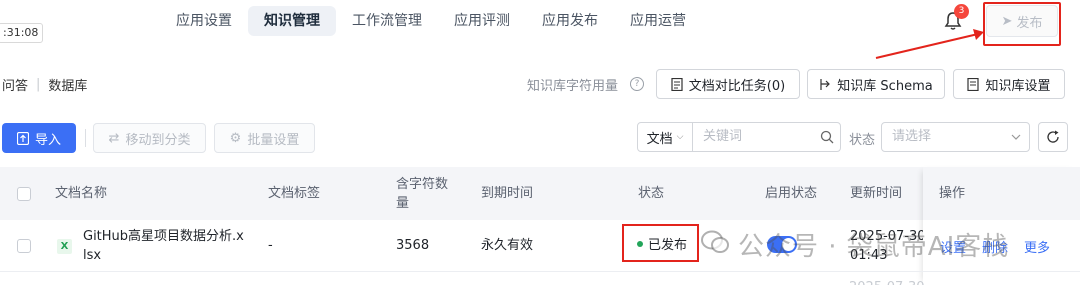  Describe the element at coordinates (651, 193) in the screenshot. I see `header-status: 状态` at that location.